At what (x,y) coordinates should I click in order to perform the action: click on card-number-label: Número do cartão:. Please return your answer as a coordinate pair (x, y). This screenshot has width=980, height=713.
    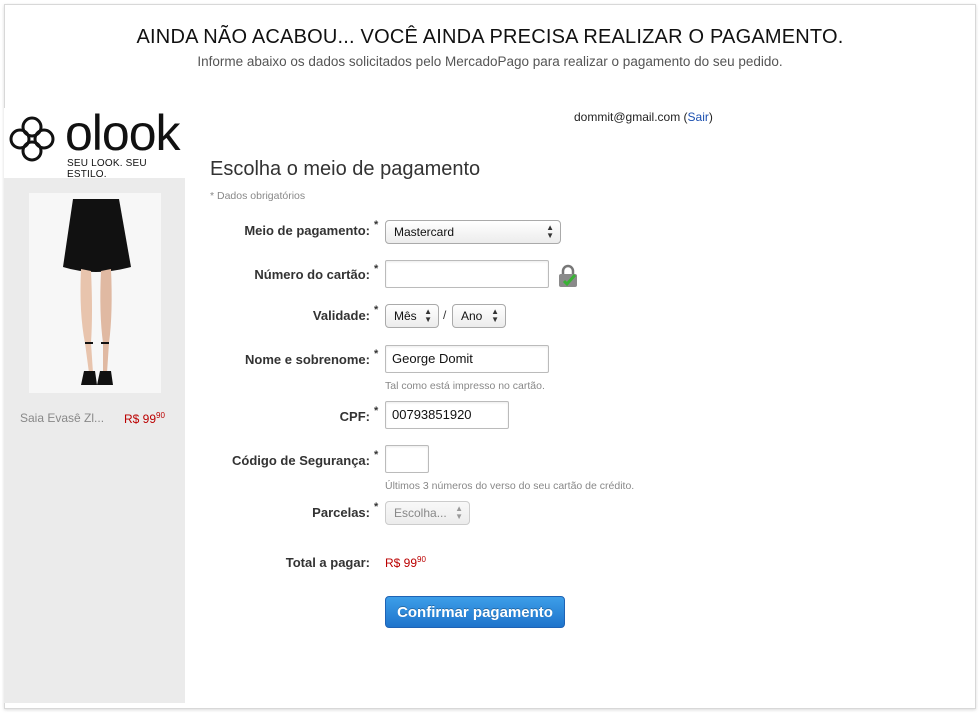
    Looking at the image, I should click on (312, 274).